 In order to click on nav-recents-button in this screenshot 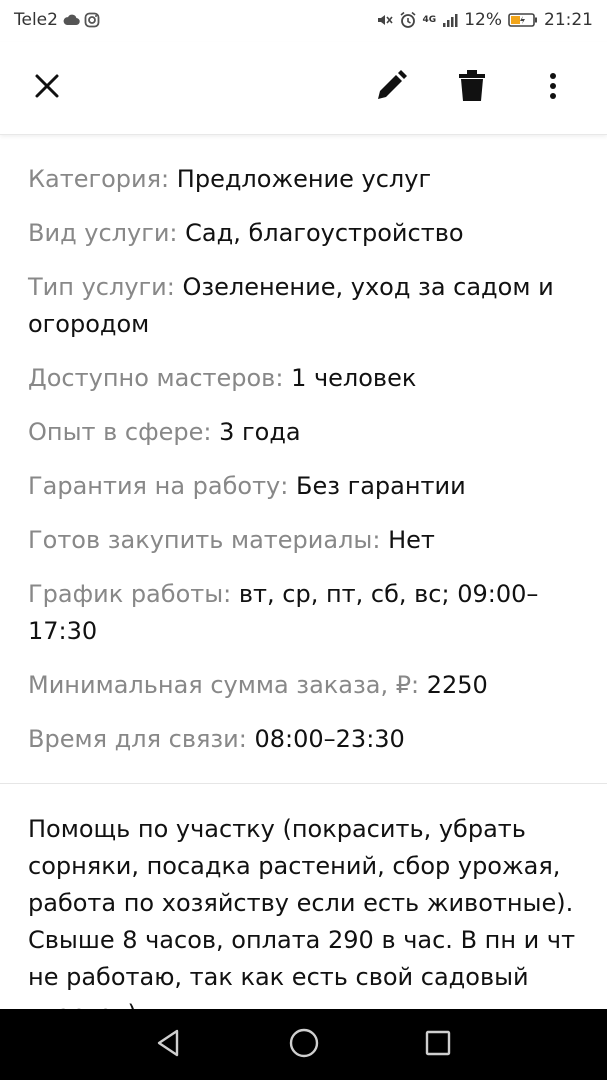, I will do `click(438, 1045)`.